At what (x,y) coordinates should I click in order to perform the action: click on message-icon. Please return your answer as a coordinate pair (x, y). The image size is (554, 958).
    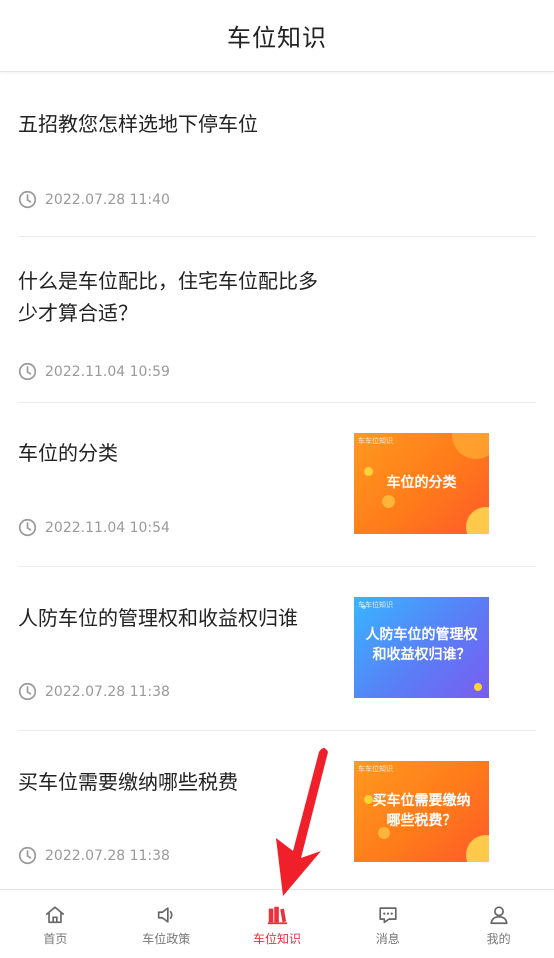
    Looking at the image, I should click on (388, 915).